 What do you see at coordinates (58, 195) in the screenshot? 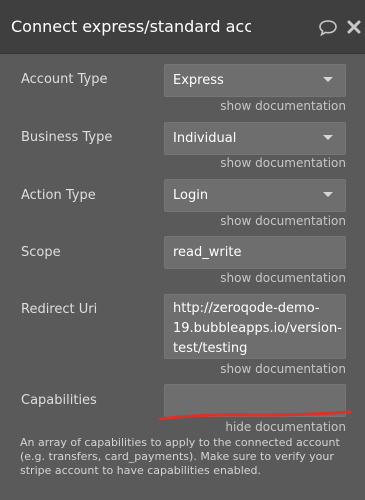
I see `action-type-label: Action Type` at bounding box center [58, 195].